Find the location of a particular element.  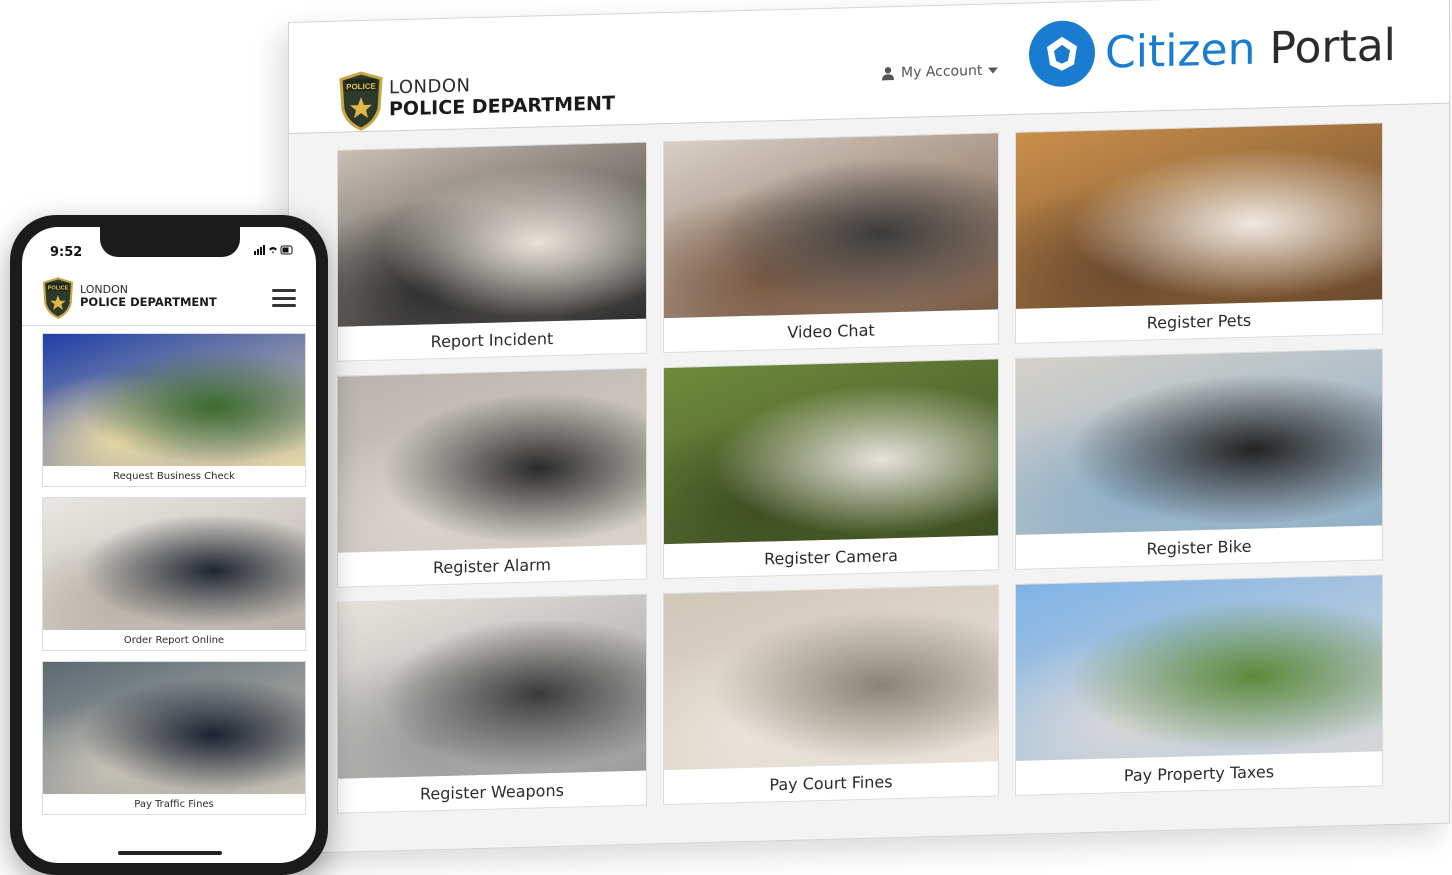

user-icon is located at coordinates (888, 74).